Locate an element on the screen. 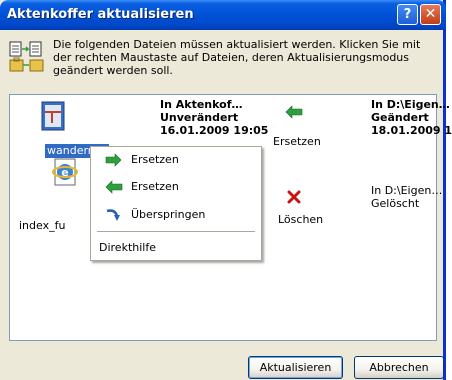  close-icon: ✕ is located at coordinates (430, 14).